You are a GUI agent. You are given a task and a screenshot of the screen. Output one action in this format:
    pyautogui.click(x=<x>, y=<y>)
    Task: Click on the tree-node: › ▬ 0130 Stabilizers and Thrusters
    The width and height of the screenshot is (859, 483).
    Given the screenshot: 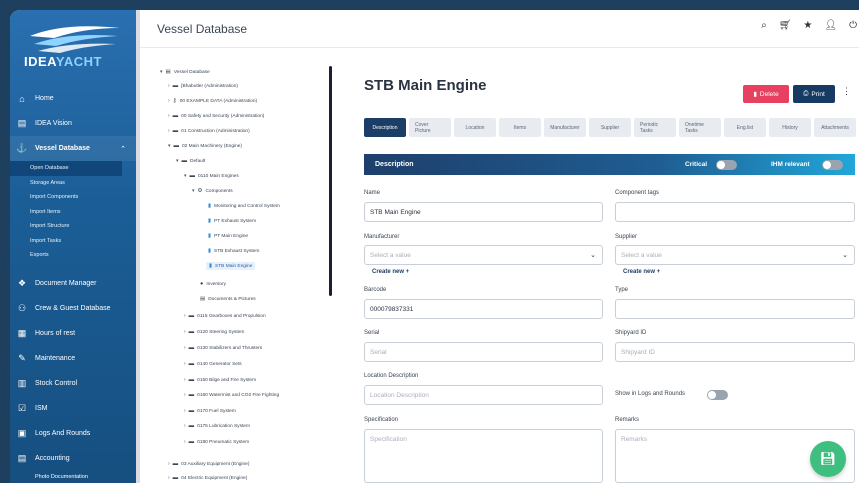 What is the action you would take?
    pyautogui.click(x=223, y=348)
    